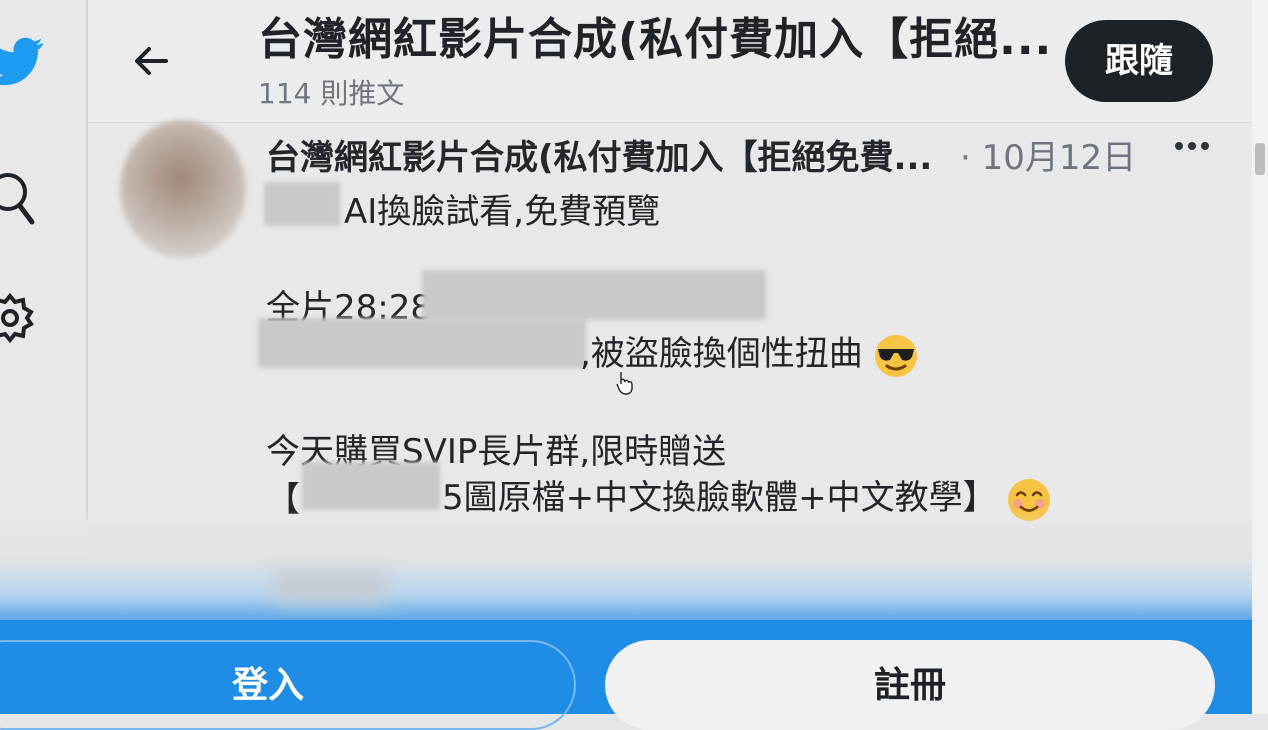  I want to click on signup-button: 註冊, so click(910, 685).